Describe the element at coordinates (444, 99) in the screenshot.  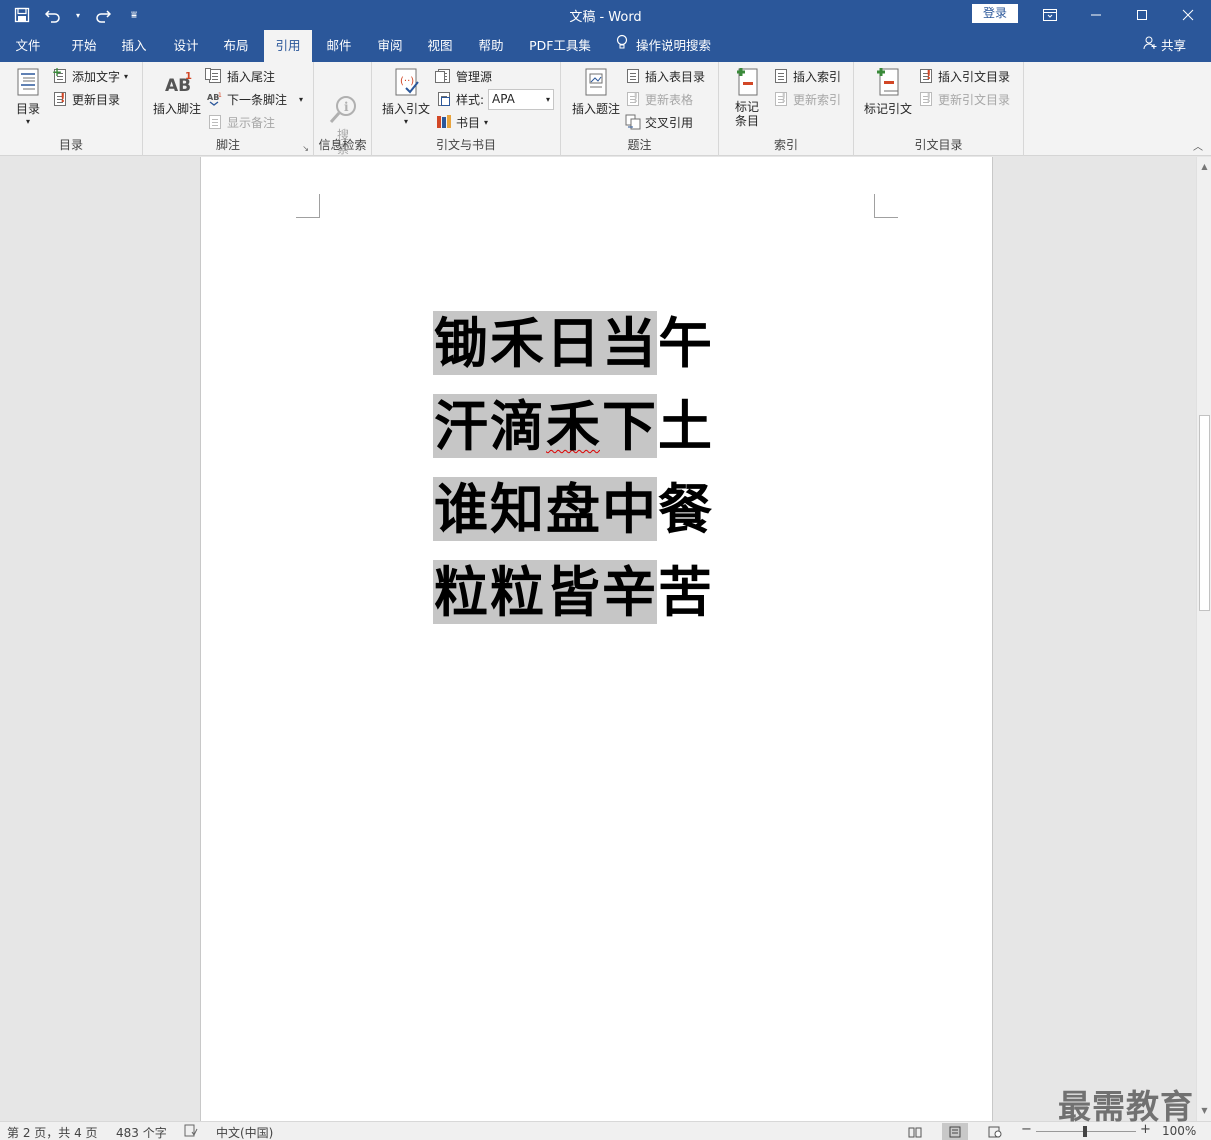
I see `style-icon` at that location.